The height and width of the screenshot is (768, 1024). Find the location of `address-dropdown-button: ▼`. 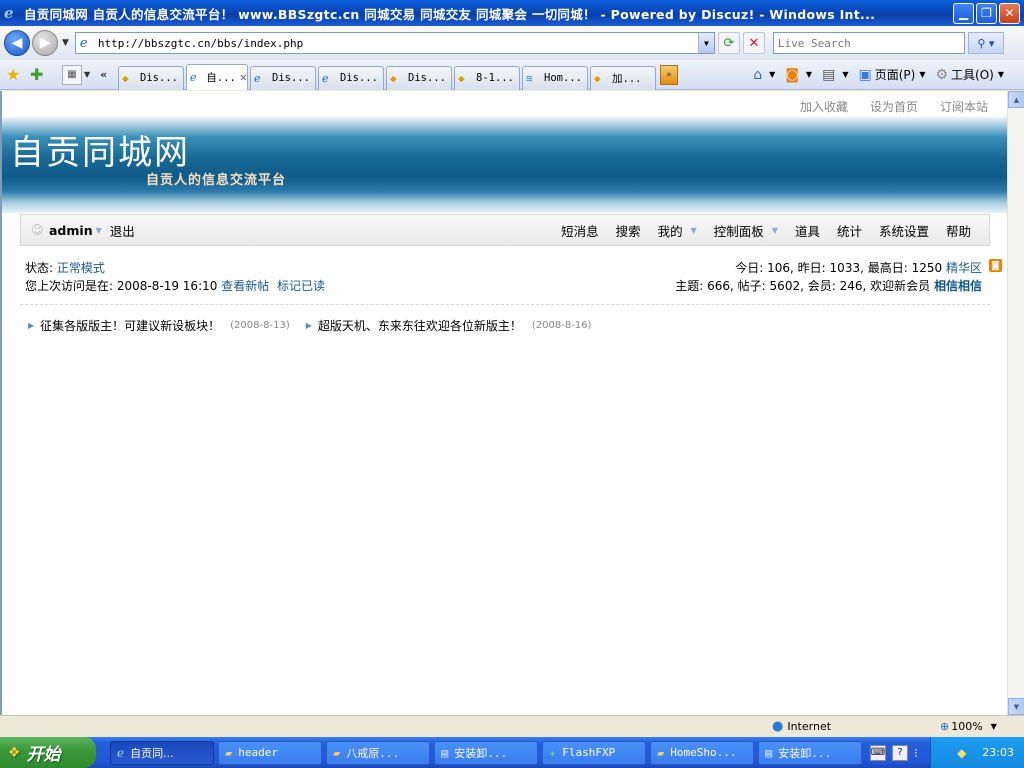

address-dropdown-button: ▼ is located at coordinates (705, 43).